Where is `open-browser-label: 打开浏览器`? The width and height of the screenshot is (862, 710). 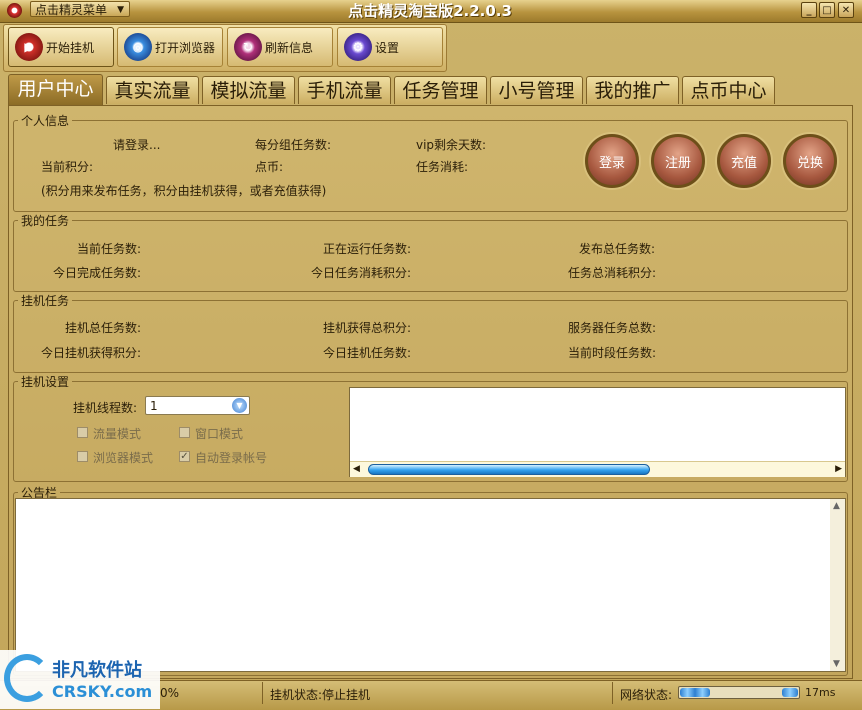 open-browser-label: 打开浏览器 is located at coordinates (185, 47).